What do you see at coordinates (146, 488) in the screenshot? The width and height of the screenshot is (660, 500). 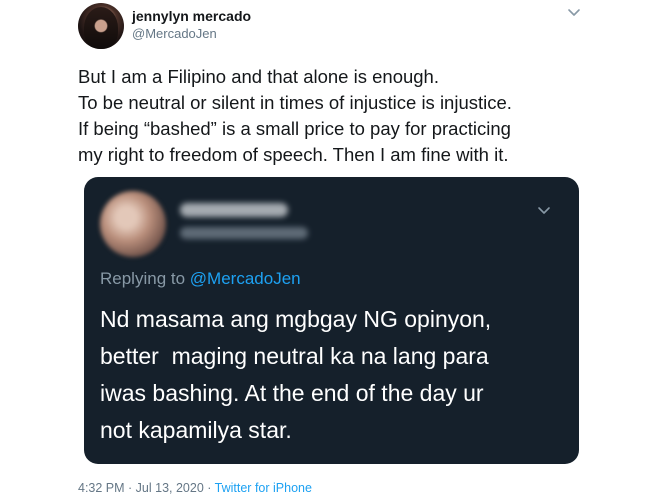 I see `tweet-timestamp: 4:32 PM · Jul 13, 2020 ·` at bounding box center [146, 488].